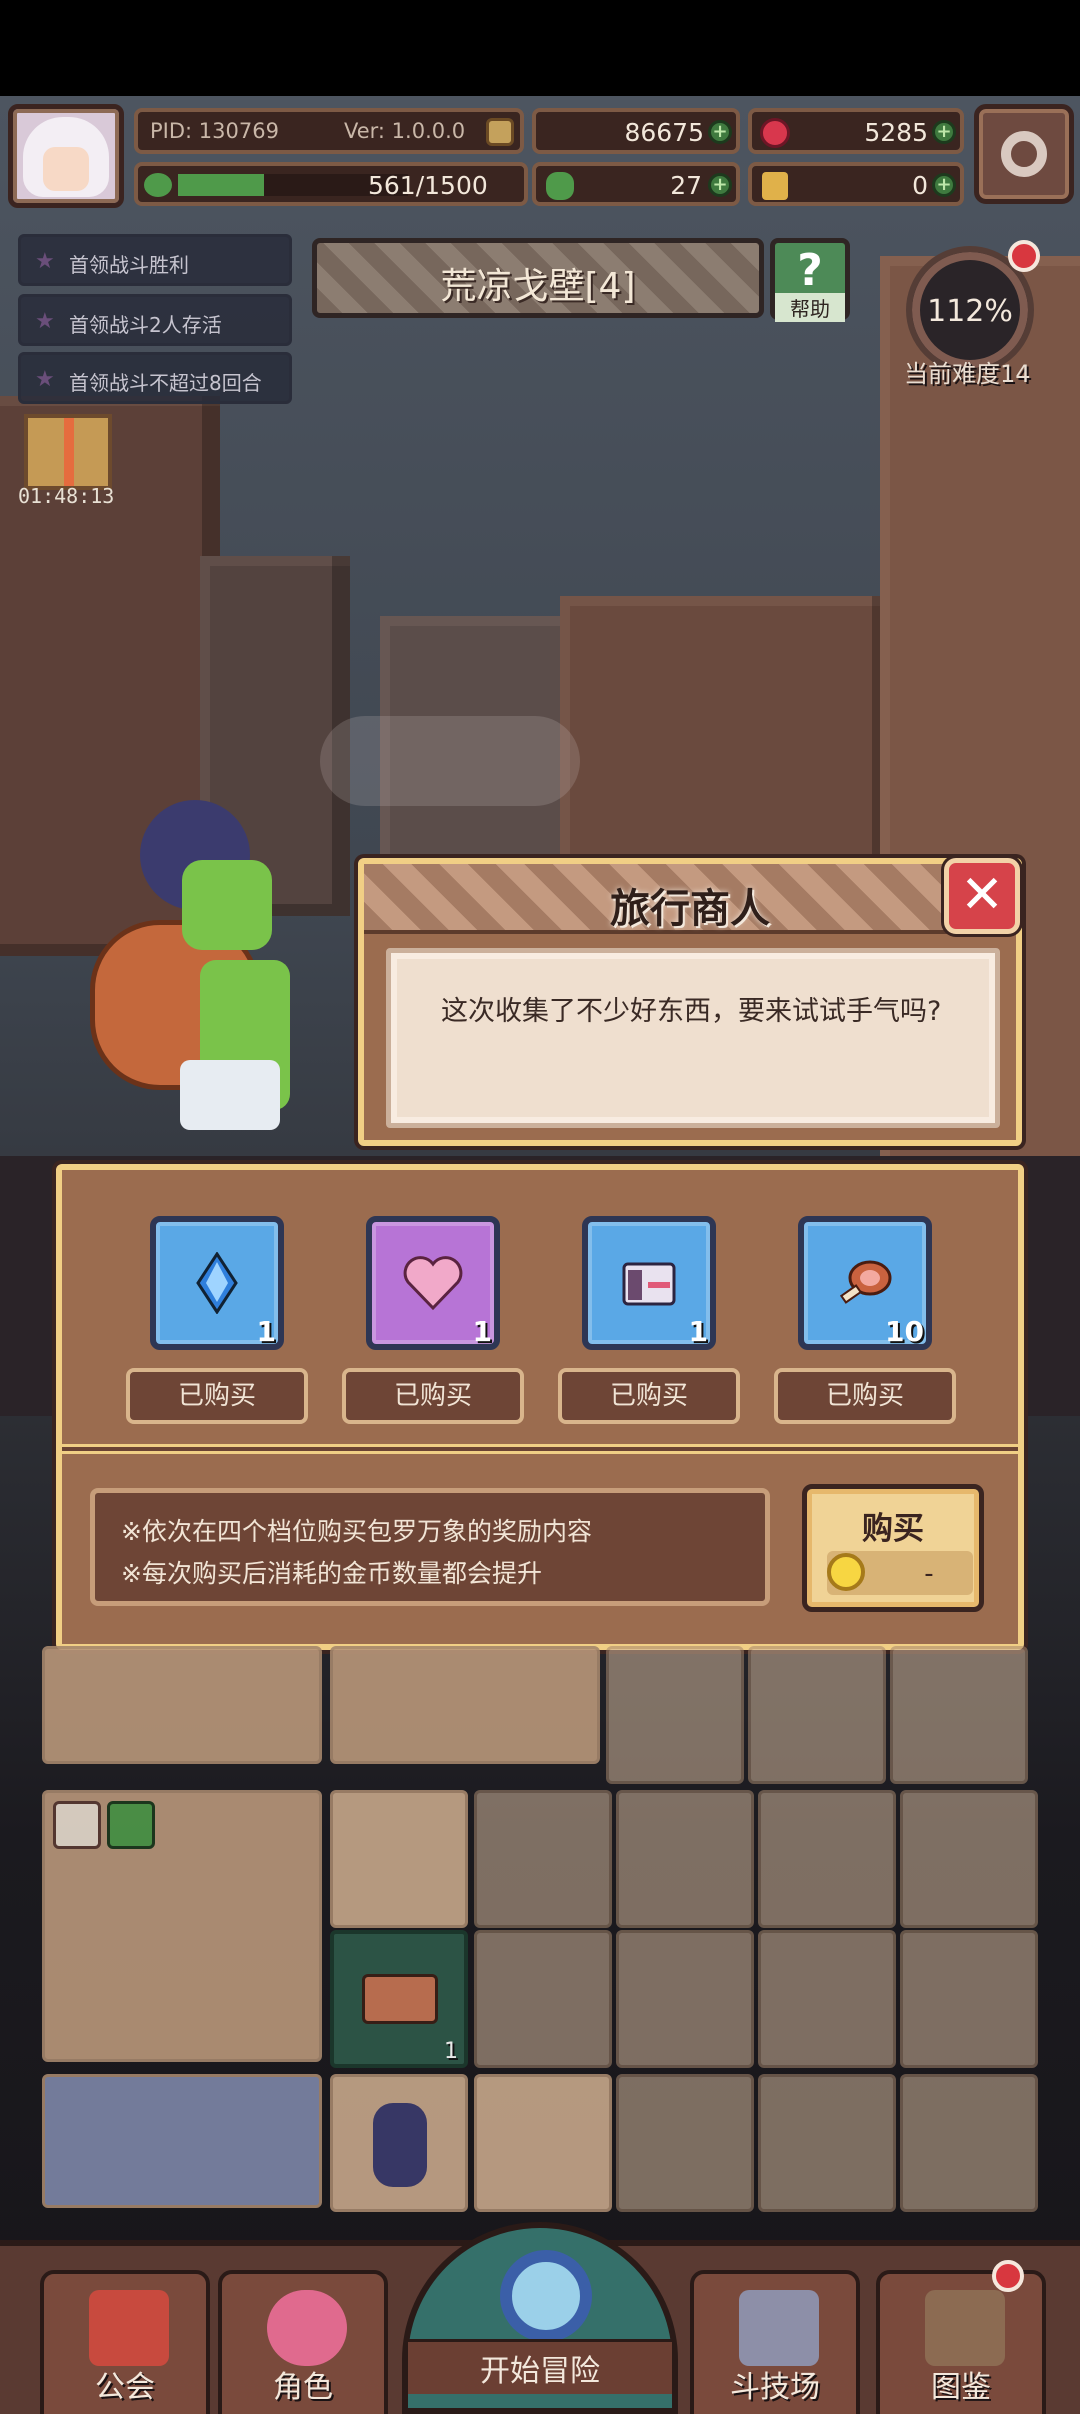  I want to click on quest-item: ★ 首领战斗不超过8回合, so click(155, 378).